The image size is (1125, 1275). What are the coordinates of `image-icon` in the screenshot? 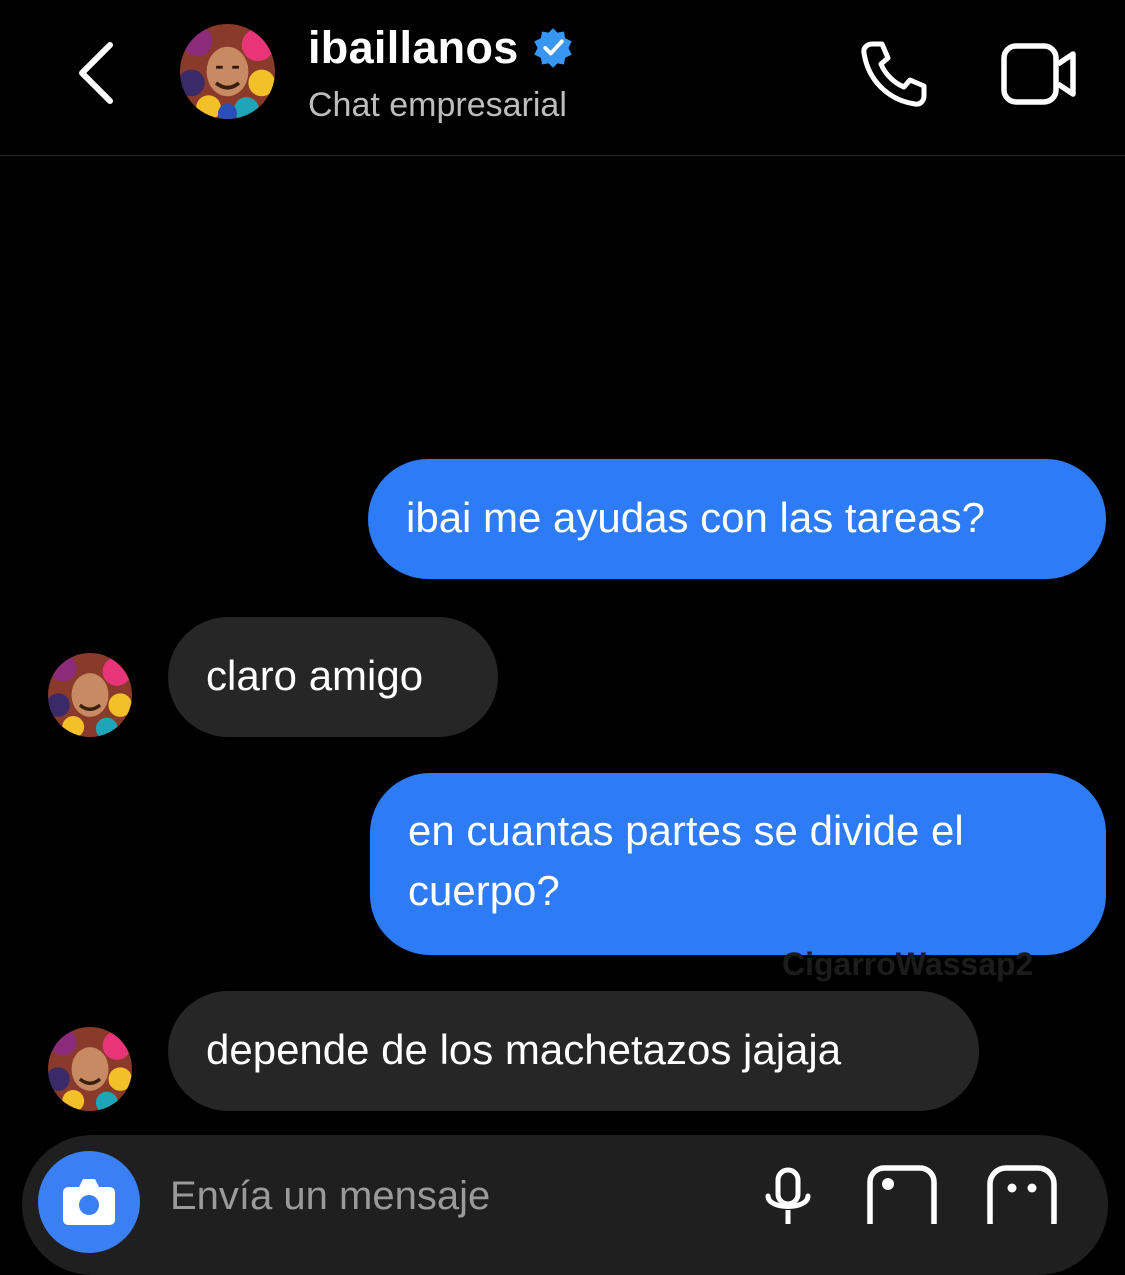 It's located at (902, 1194).